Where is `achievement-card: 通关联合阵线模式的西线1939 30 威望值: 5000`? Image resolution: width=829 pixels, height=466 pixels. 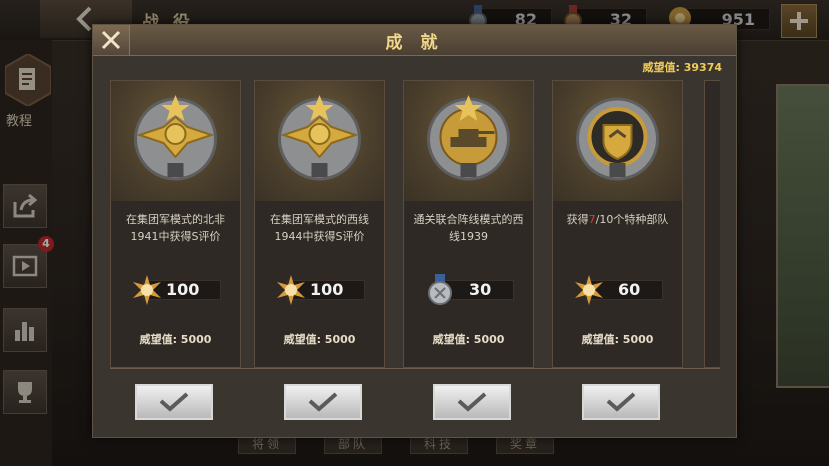 achievement-card: 通关联合阵线模式的西线1939 30 威望值: 5000 is located at coordinates (468, 224).